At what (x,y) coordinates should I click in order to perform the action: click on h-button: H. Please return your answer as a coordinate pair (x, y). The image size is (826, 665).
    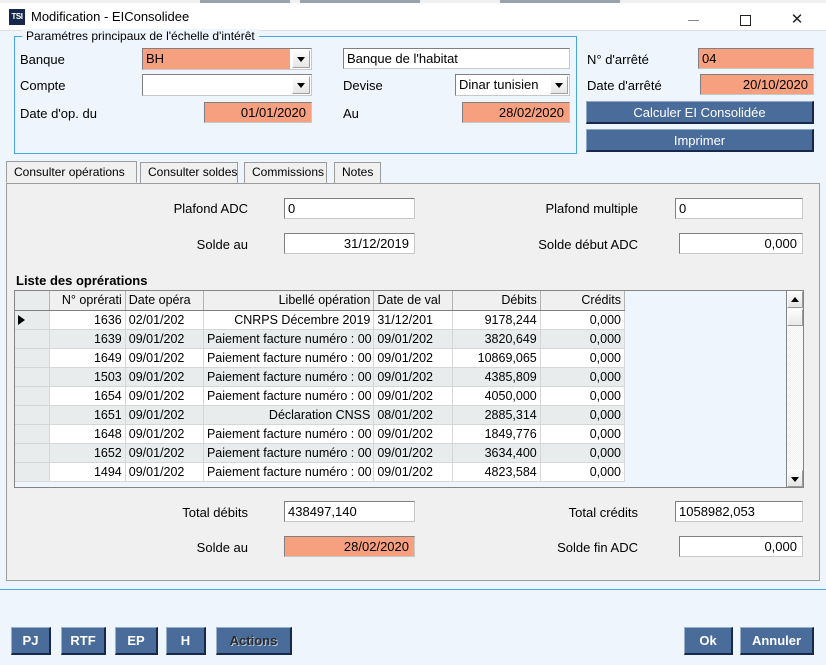
    Looking at the image, I should click on (186, 641).